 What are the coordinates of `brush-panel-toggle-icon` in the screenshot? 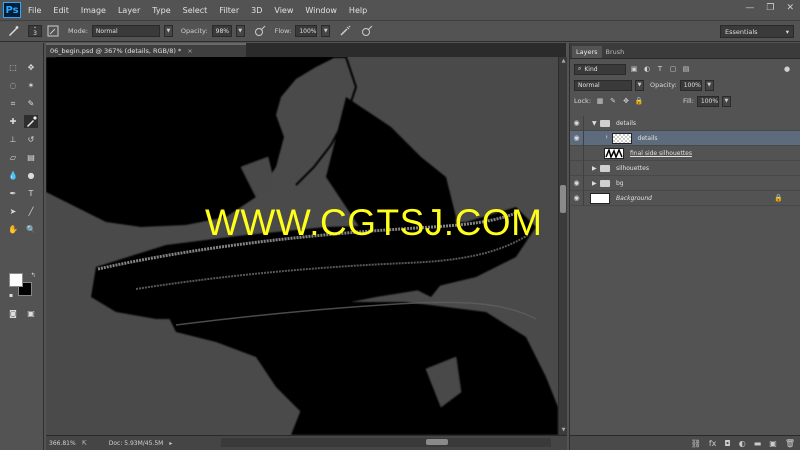 It's located at (53, 31).